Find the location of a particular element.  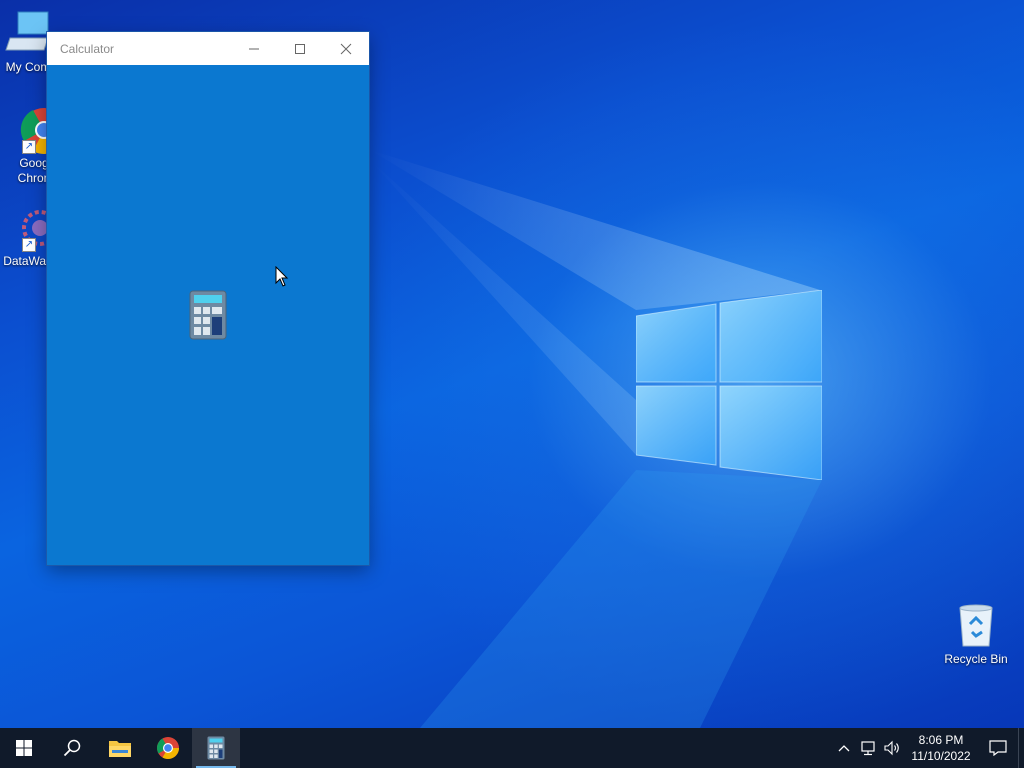

volume-button is located at coordinates (892, 748).